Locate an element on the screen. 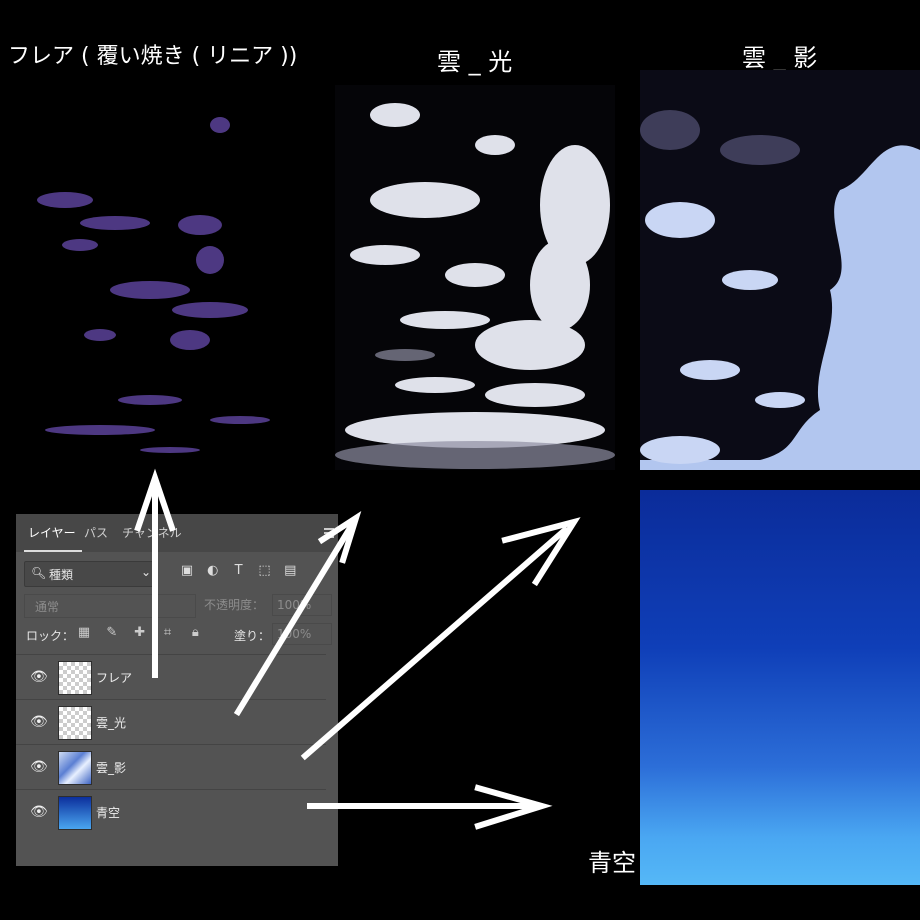 The image size is (920, 920). fill-label: 塗り： is located at coordinates (252, 636).